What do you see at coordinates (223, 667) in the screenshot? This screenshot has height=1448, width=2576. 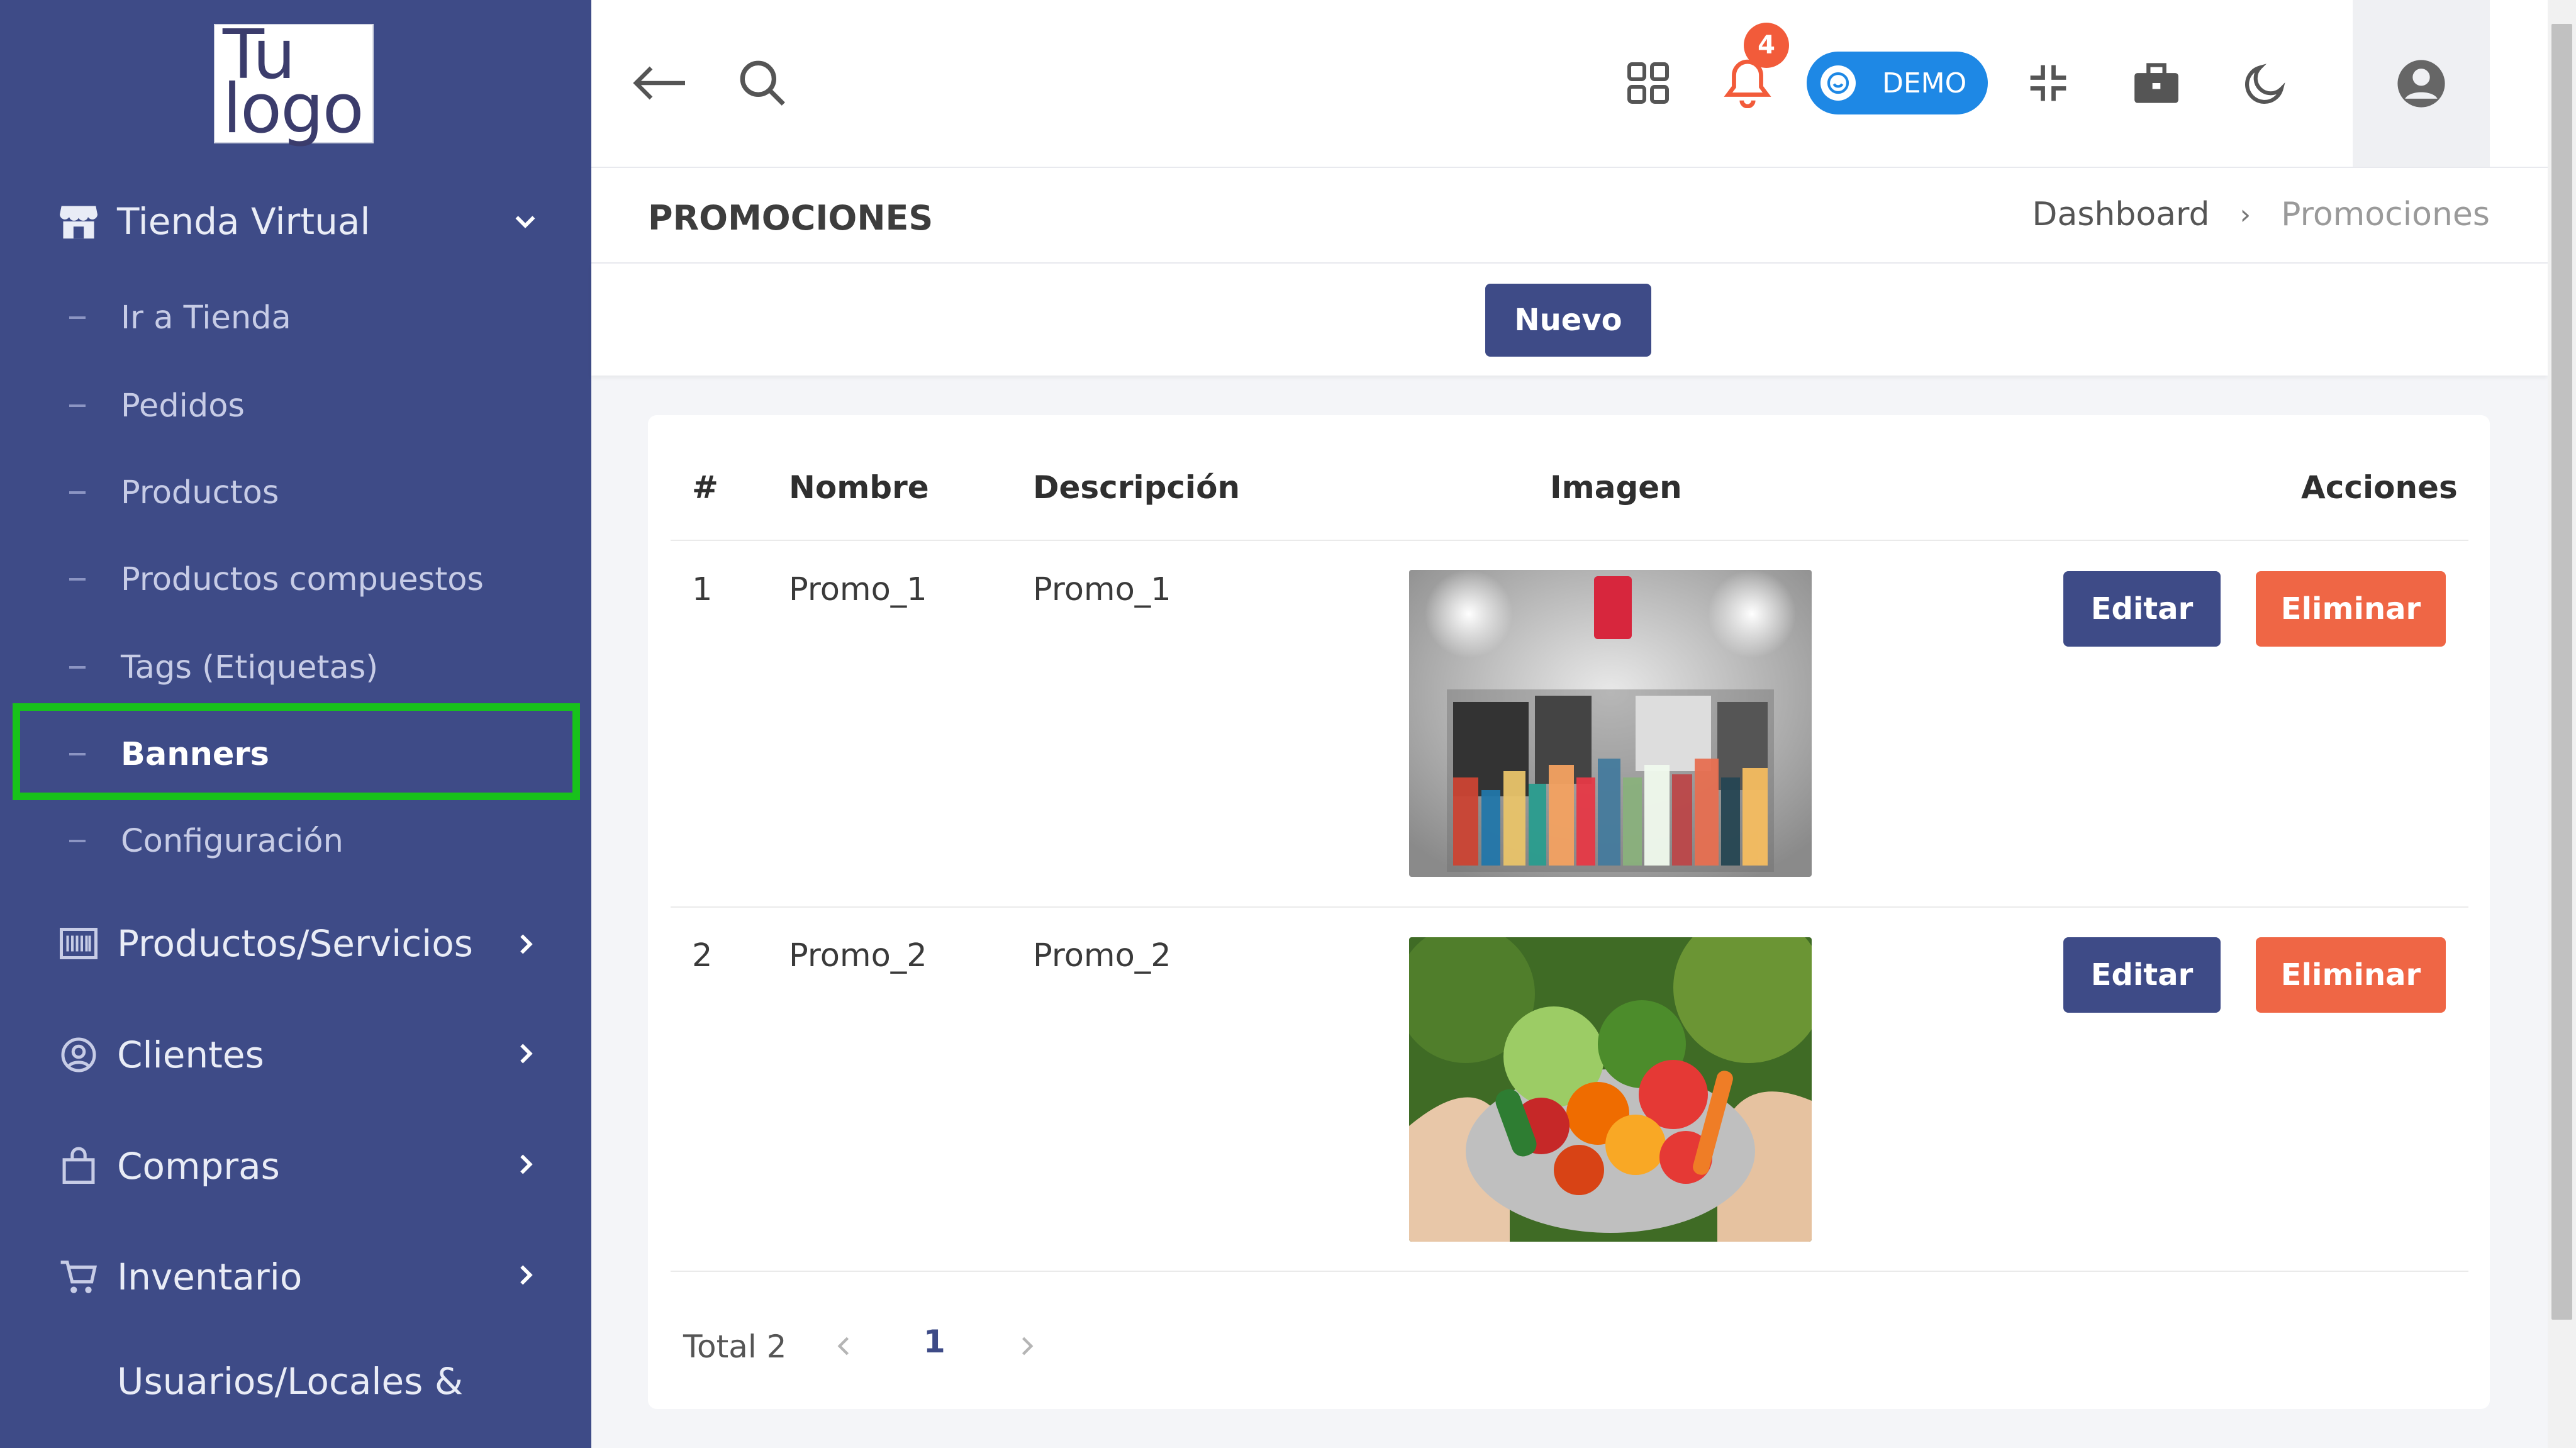 I see `sidebar-item-tags: Tags (Etiquetas)` at bounding box center [223, 667].